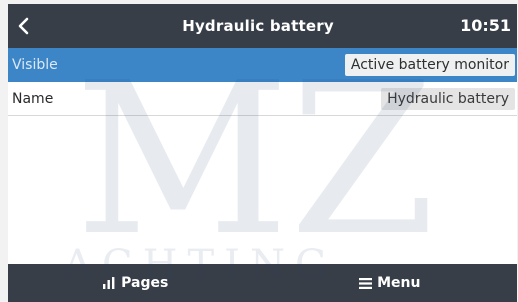 The height and width of the screenshot is (302, 518). I want to click on bar-chart-icon, so click(109, 283).